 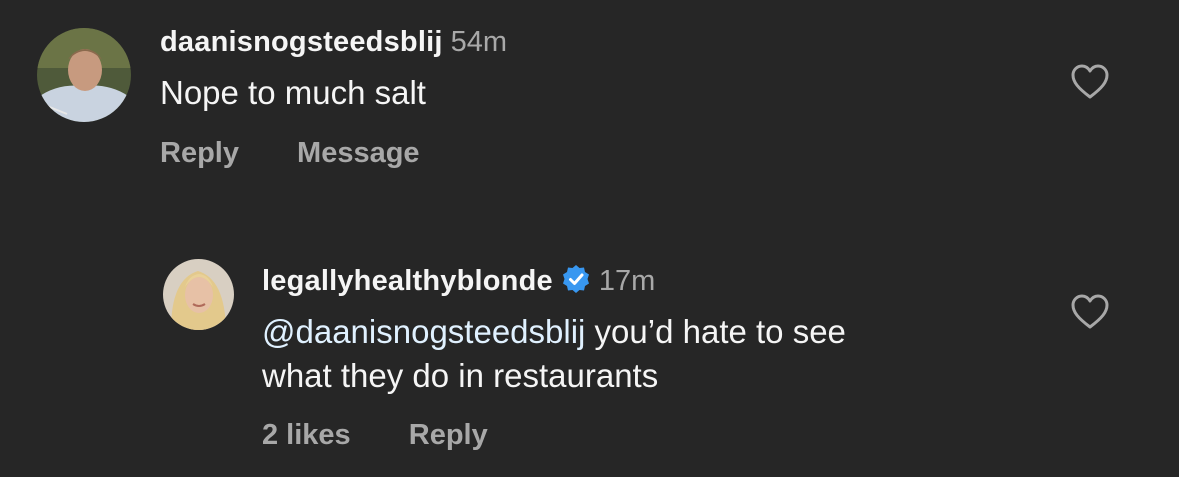 What do you see at coordinates (293, 92) in the screenshot?
I see `comment-text: Nope to much salt` at bounding box center [293, 92].